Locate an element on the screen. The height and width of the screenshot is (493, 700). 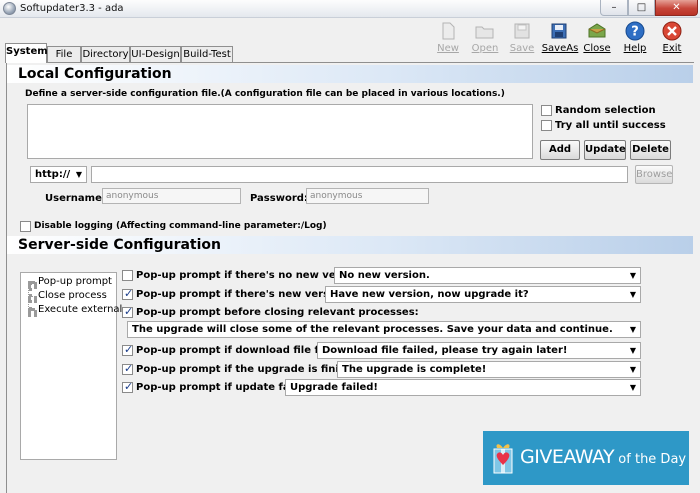
upgrade-finished-select: The upgrade is complete! ▼ is located at coordinates (489, 369).